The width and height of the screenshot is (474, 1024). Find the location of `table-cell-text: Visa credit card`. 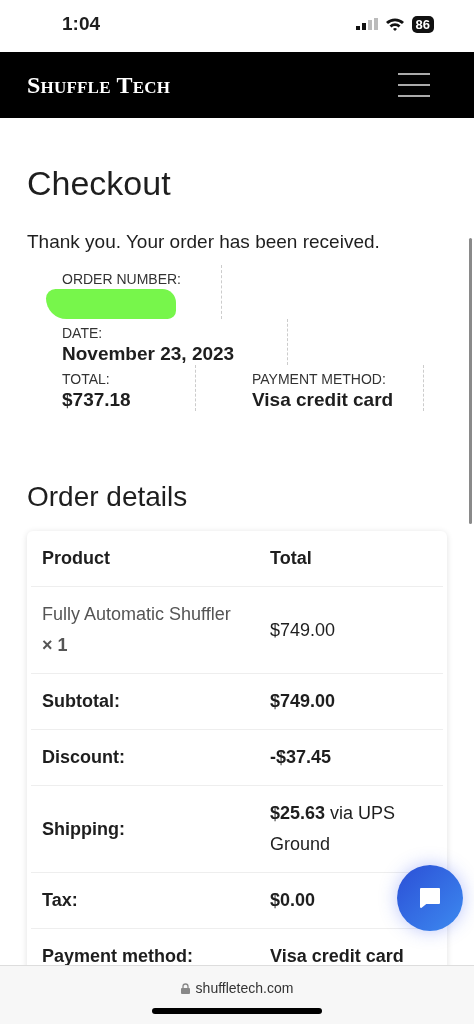

table-cell-text: Visa credit card is located at coordinates (337, 955).